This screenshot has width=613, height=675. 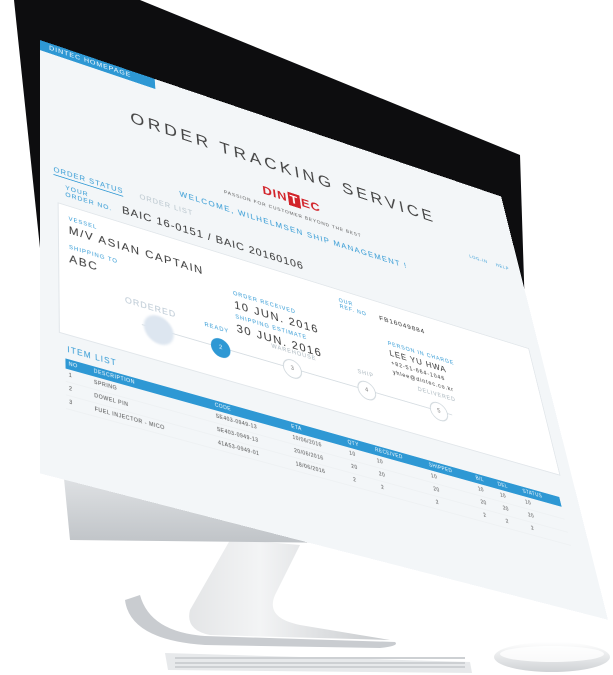 I want to click on login-link: LOG-IN, so click(x=479, y=259).